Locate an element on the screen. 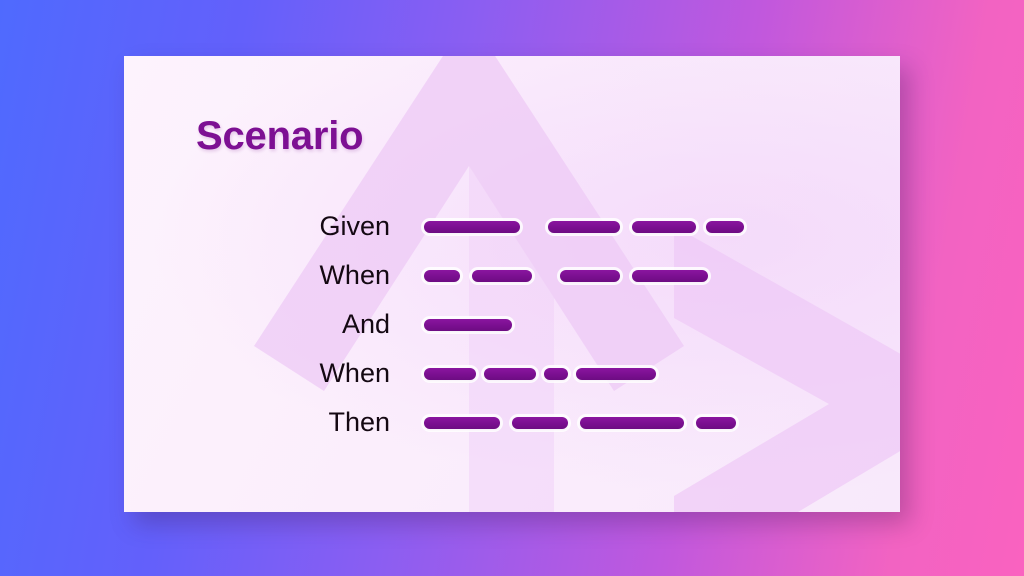  scenario-step-row: And is located at coordinates (512, 324).